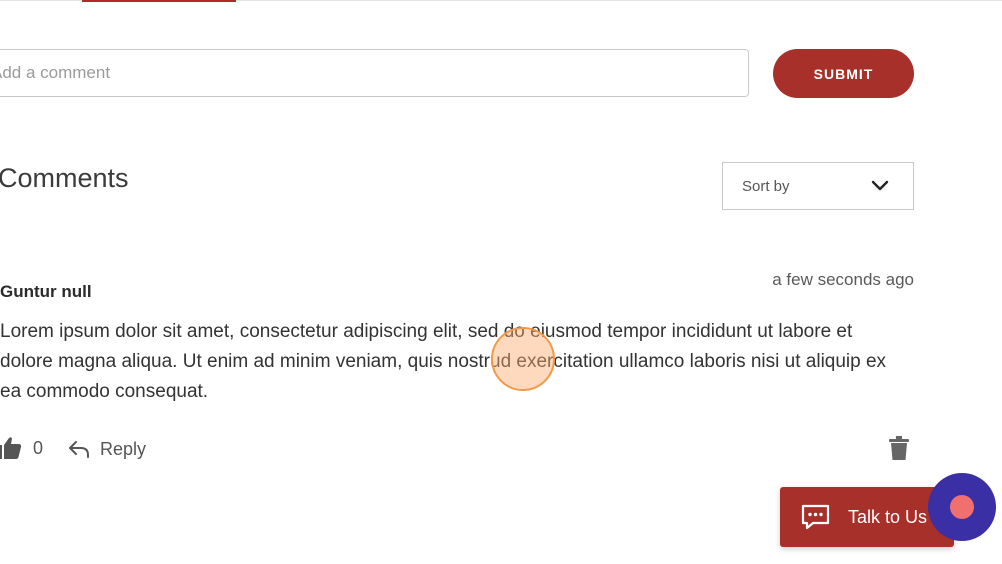 This screenshot has height=564, width=1002. What do you see at coordinates (46, 291) in the screenshot?
I see `comment-author: Guntur null` at bounding box center [46, 291].